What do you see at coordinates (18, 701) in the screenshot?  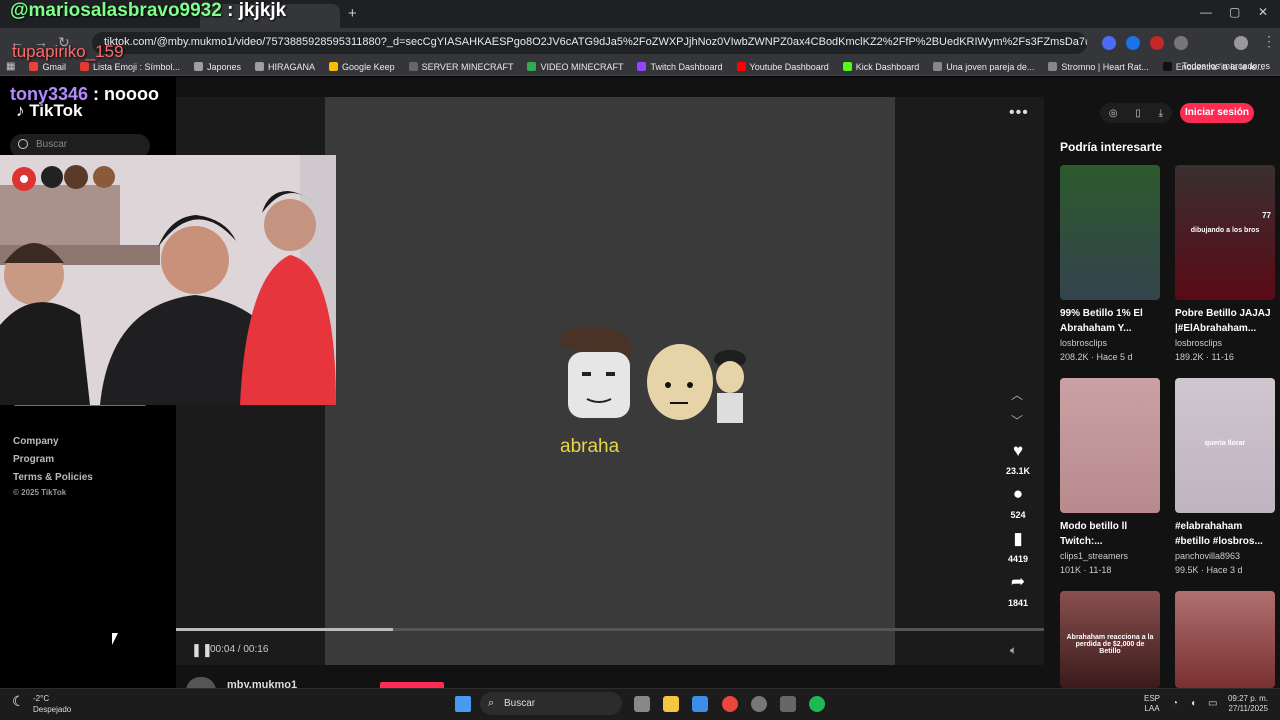 I see `weather-icon: ☾` at bounding box center [18, 701].